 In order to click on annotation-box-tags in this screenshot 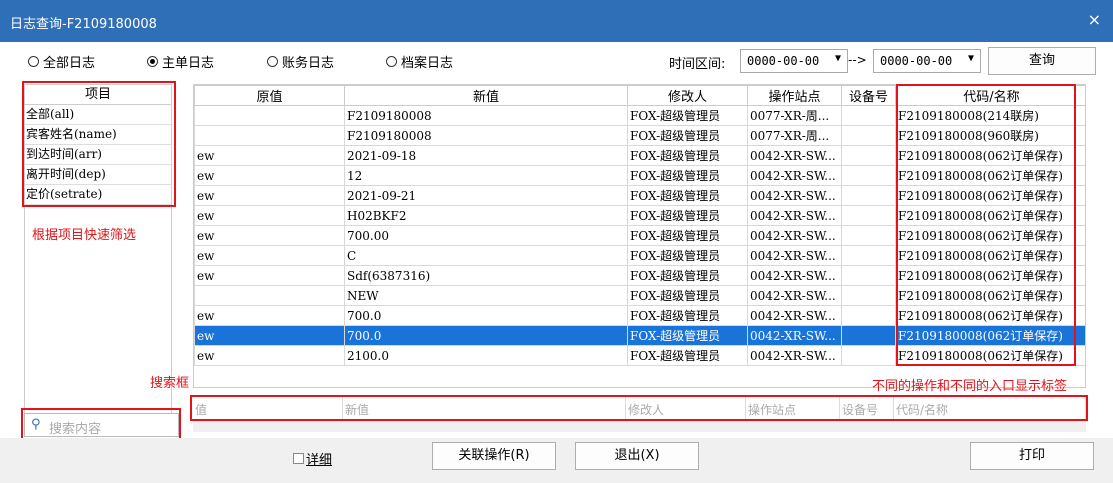, I will do `click(986, 225)`.